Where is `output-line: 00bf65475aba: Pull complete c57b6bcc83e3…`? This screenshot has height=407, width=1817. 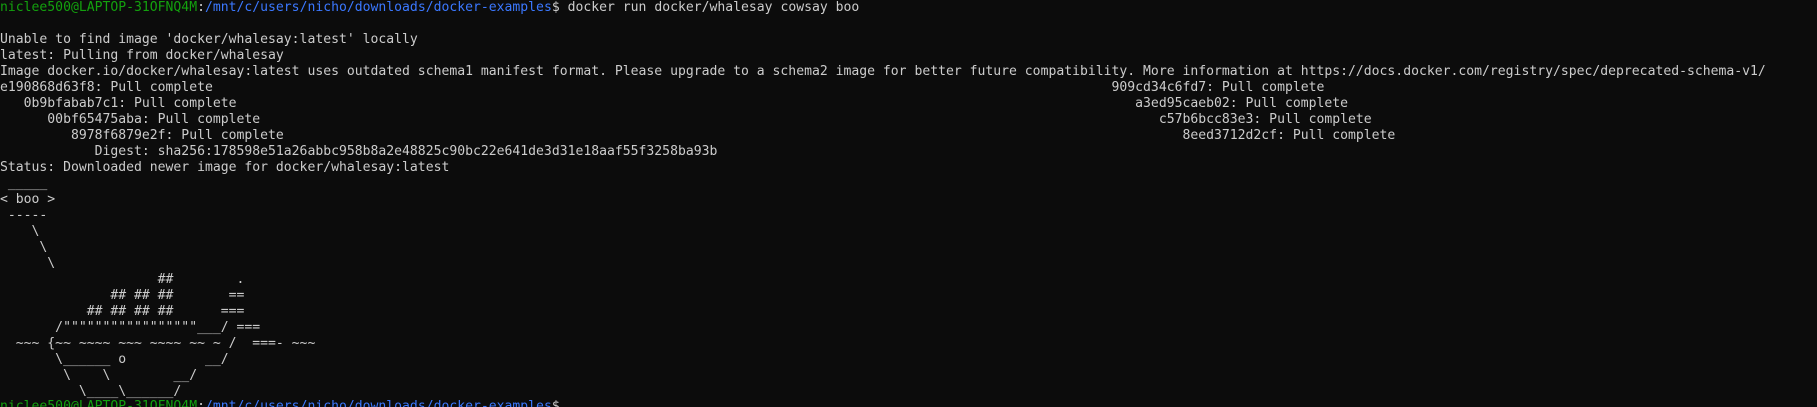 output-line: 00bf65475aba: Pull complete c57b6bcc83e3… is located at coordinates (686, 119).